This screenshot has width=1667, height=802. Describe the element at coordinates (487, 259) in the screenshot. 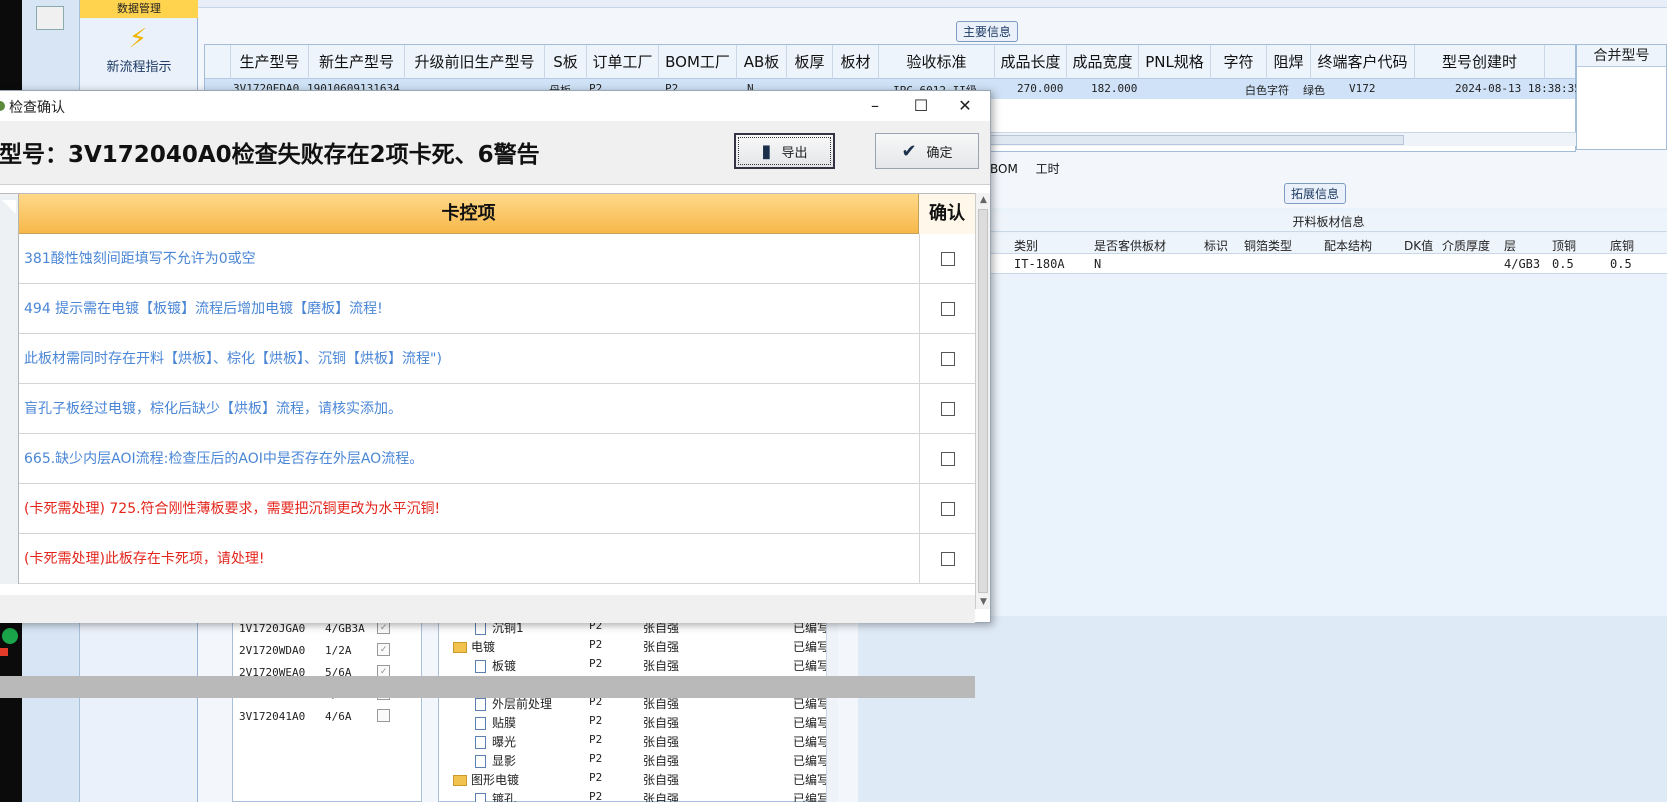

I see `control-item-row: 381酸性蚀刻间距填写不允许为0或空` at that location.